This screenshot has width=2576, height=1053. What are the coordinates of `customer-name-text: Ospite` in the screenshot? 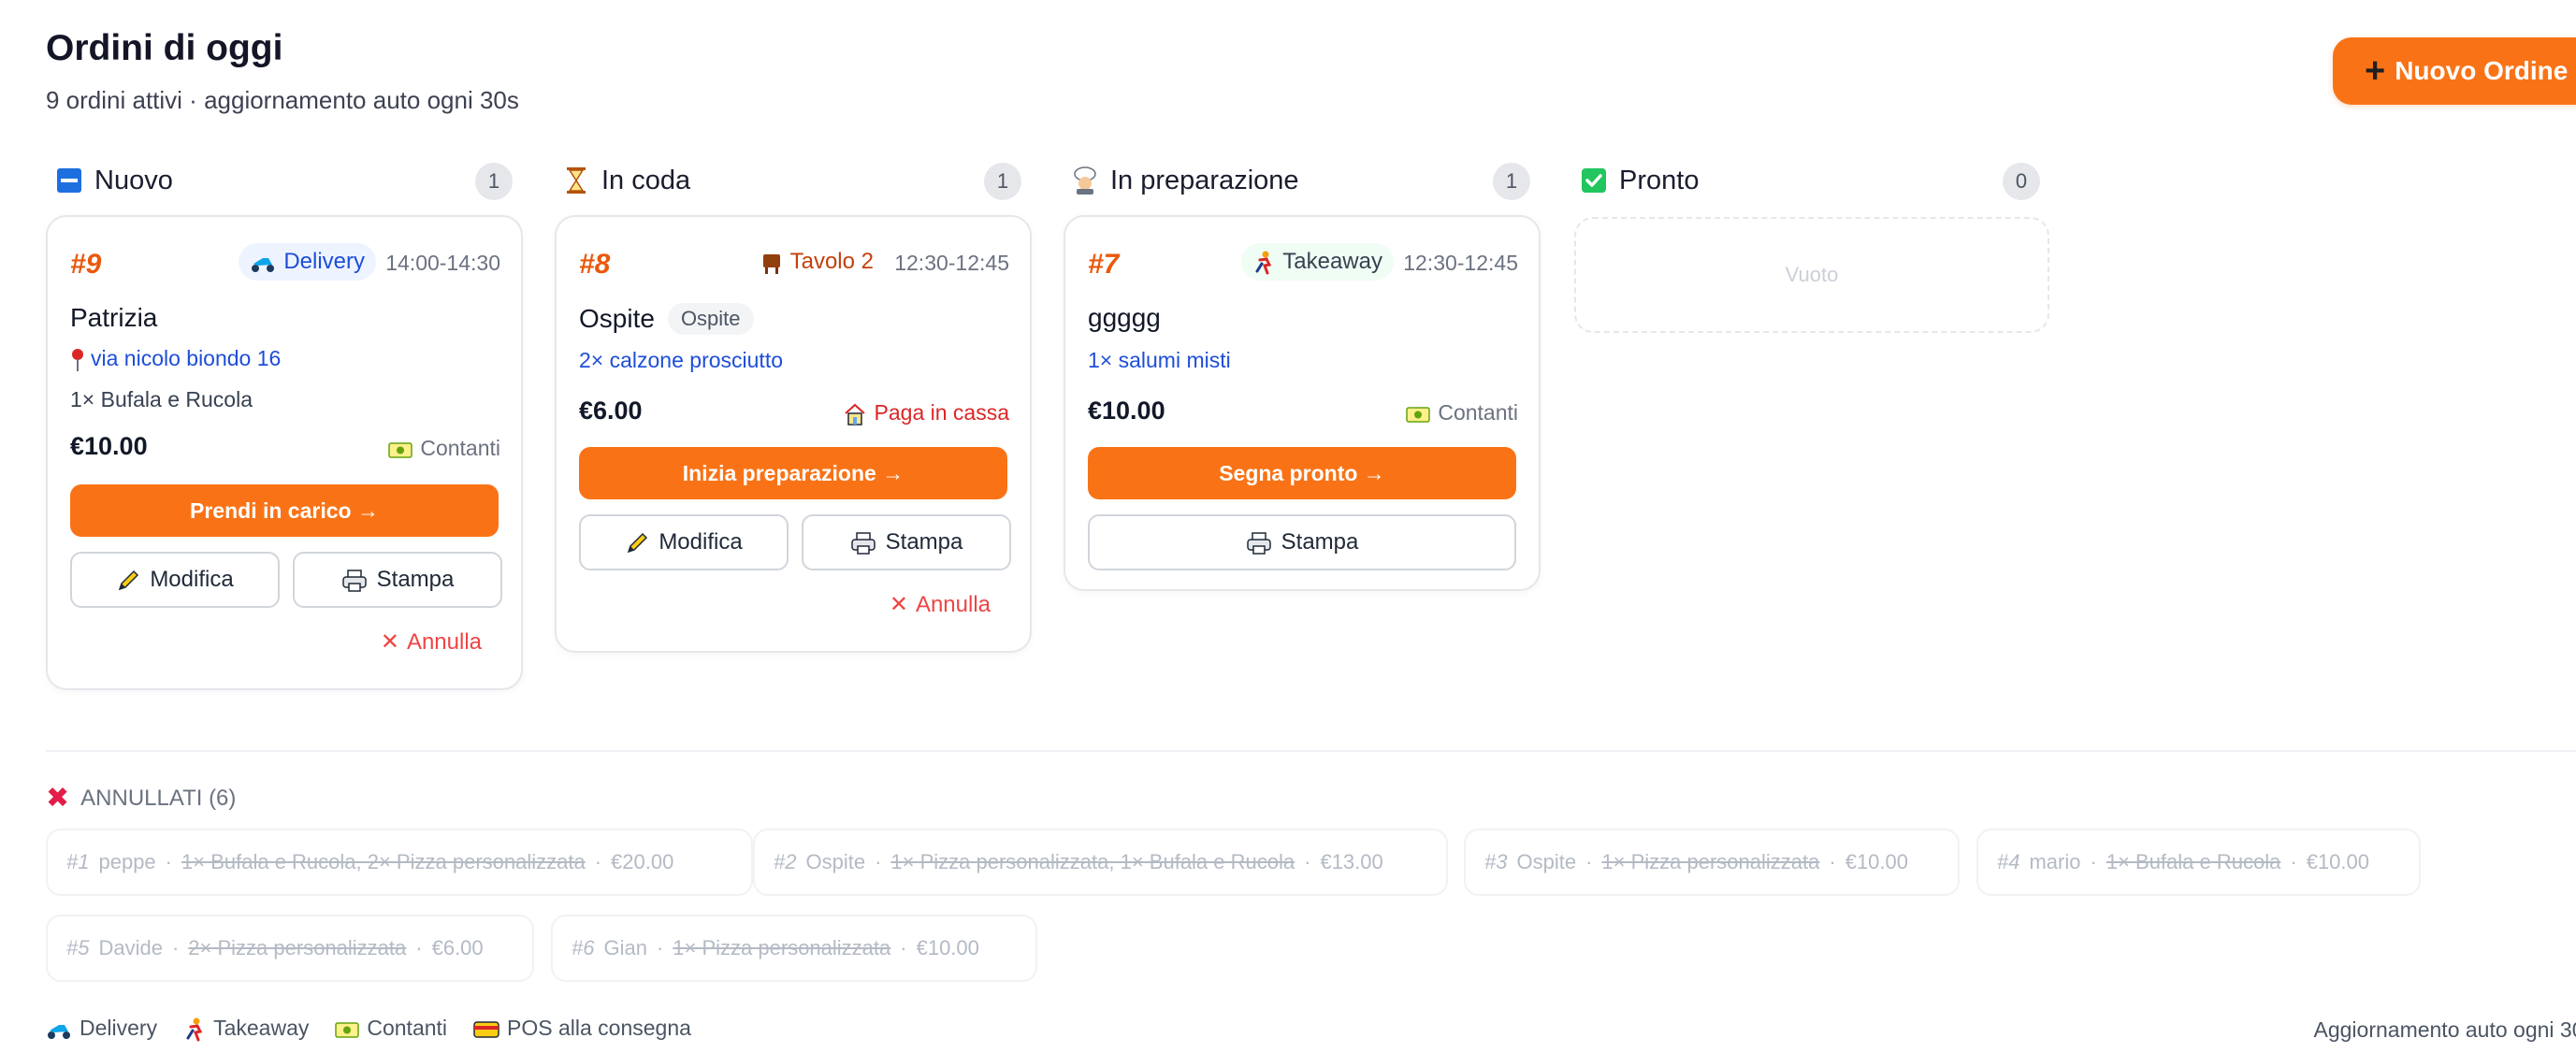 It's located at (617, 318).